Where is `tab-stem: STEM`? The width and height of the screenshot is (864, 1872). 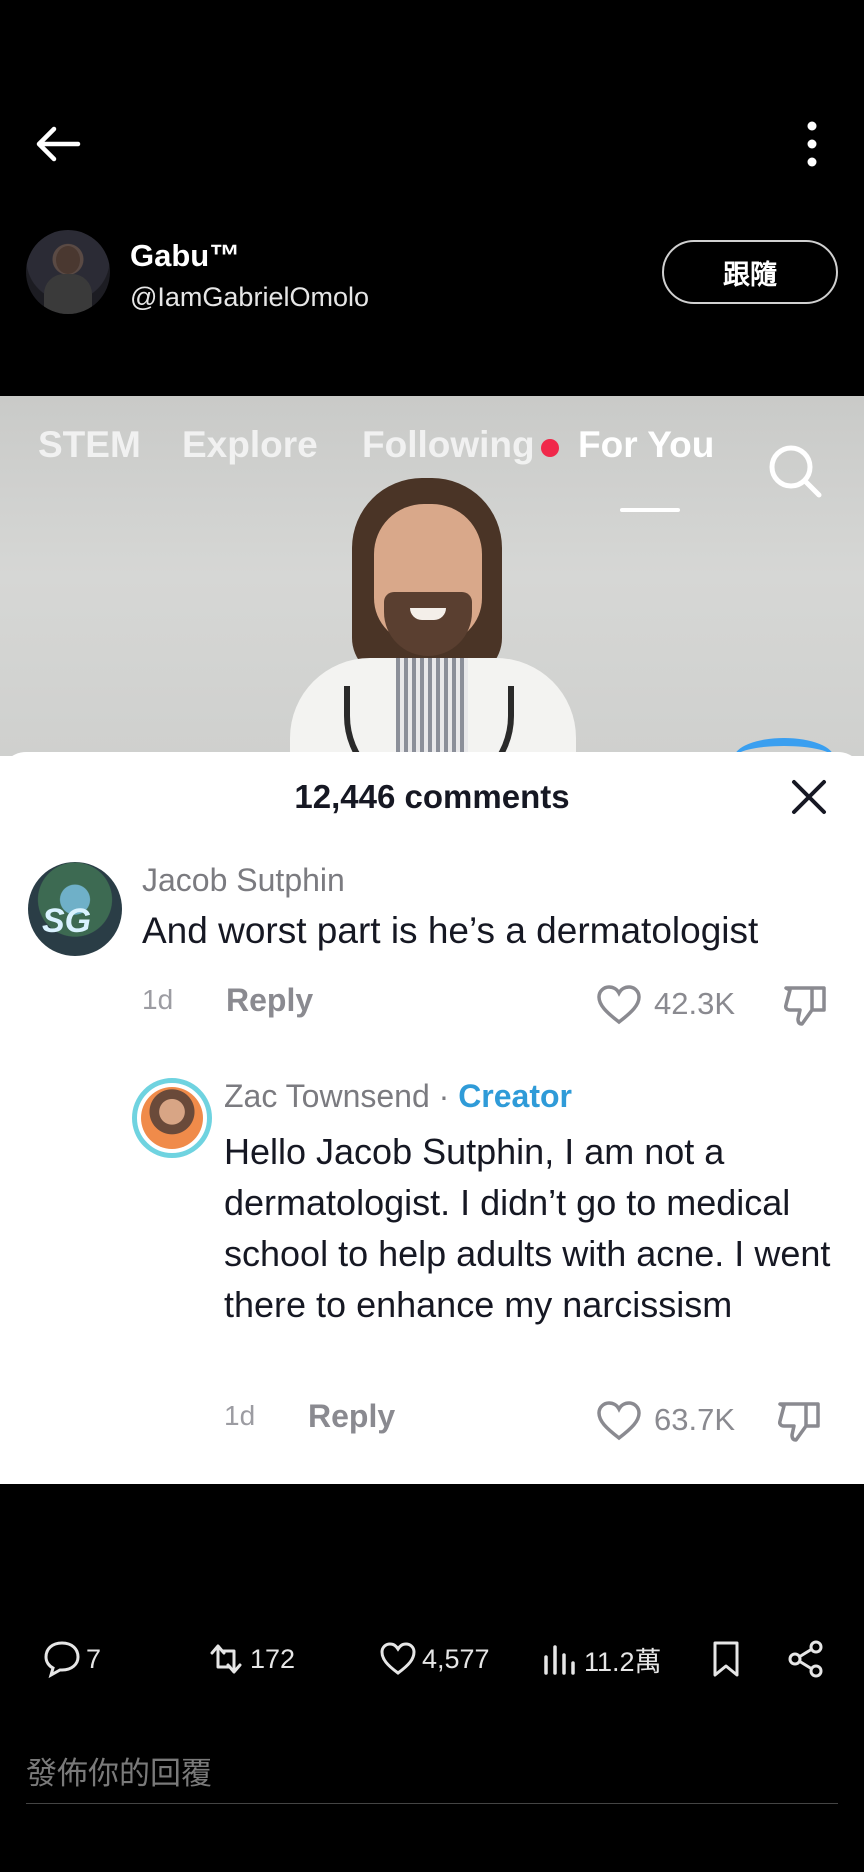
tab-stem: STEM is located at coordinates (89, 444).